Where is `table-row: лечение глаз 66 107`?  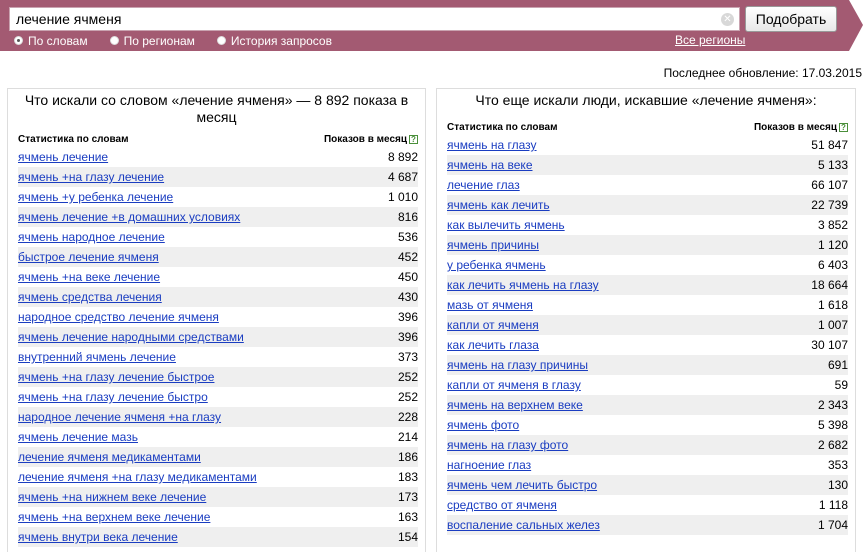
table-row: лечение глаз 66 107 is located at coordinates (647, 185).